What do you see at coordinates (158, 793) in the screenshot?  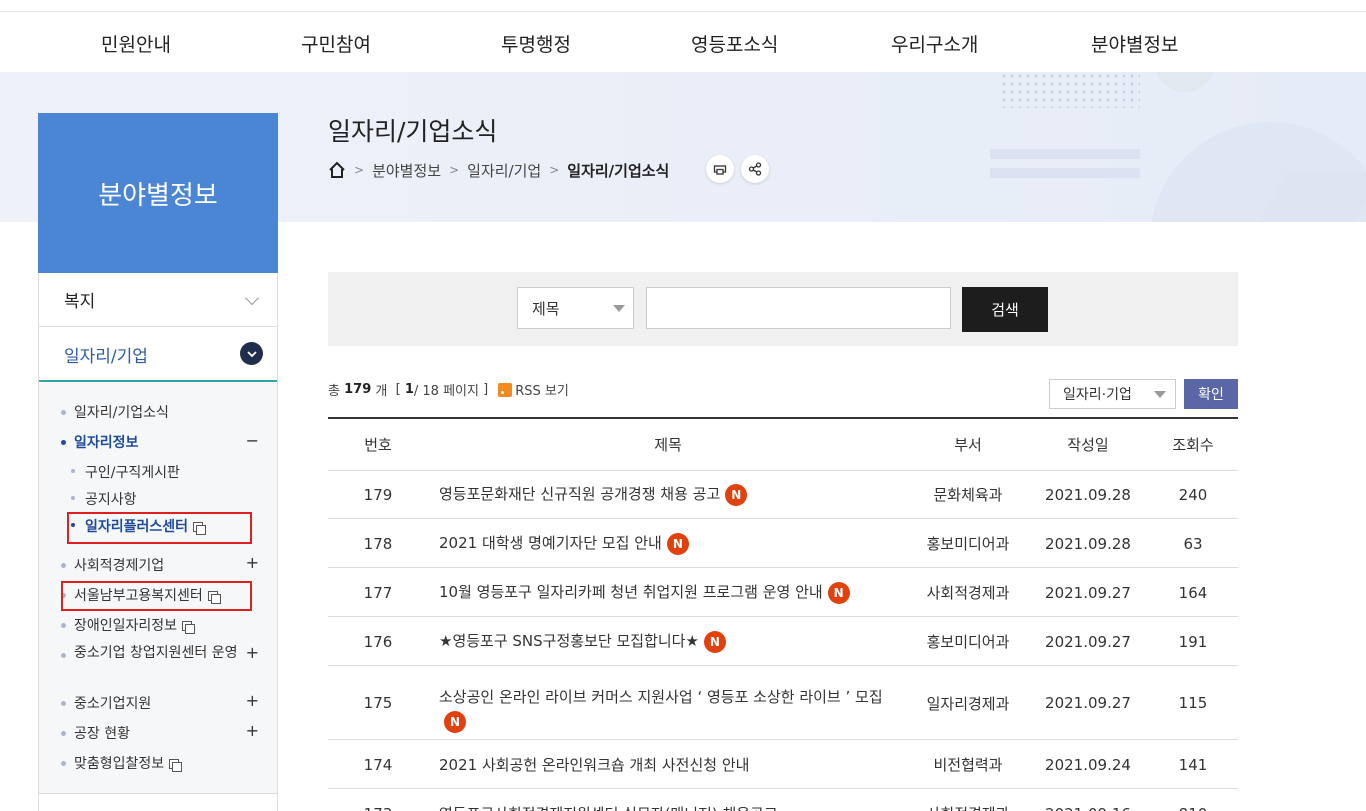 I see `divider` at bounding box center [158, 793].